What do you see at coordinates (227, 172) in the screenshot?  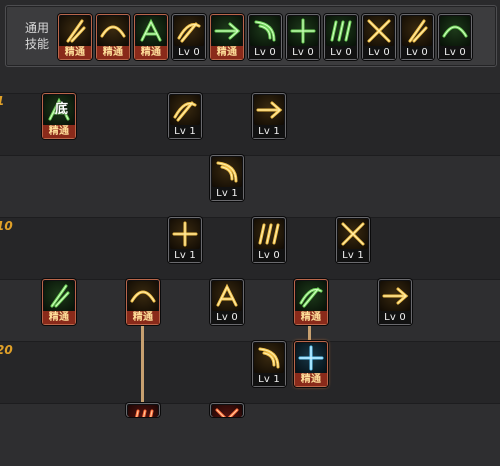 I see `crescent-slash-icon` at bounding box center [227, 172].